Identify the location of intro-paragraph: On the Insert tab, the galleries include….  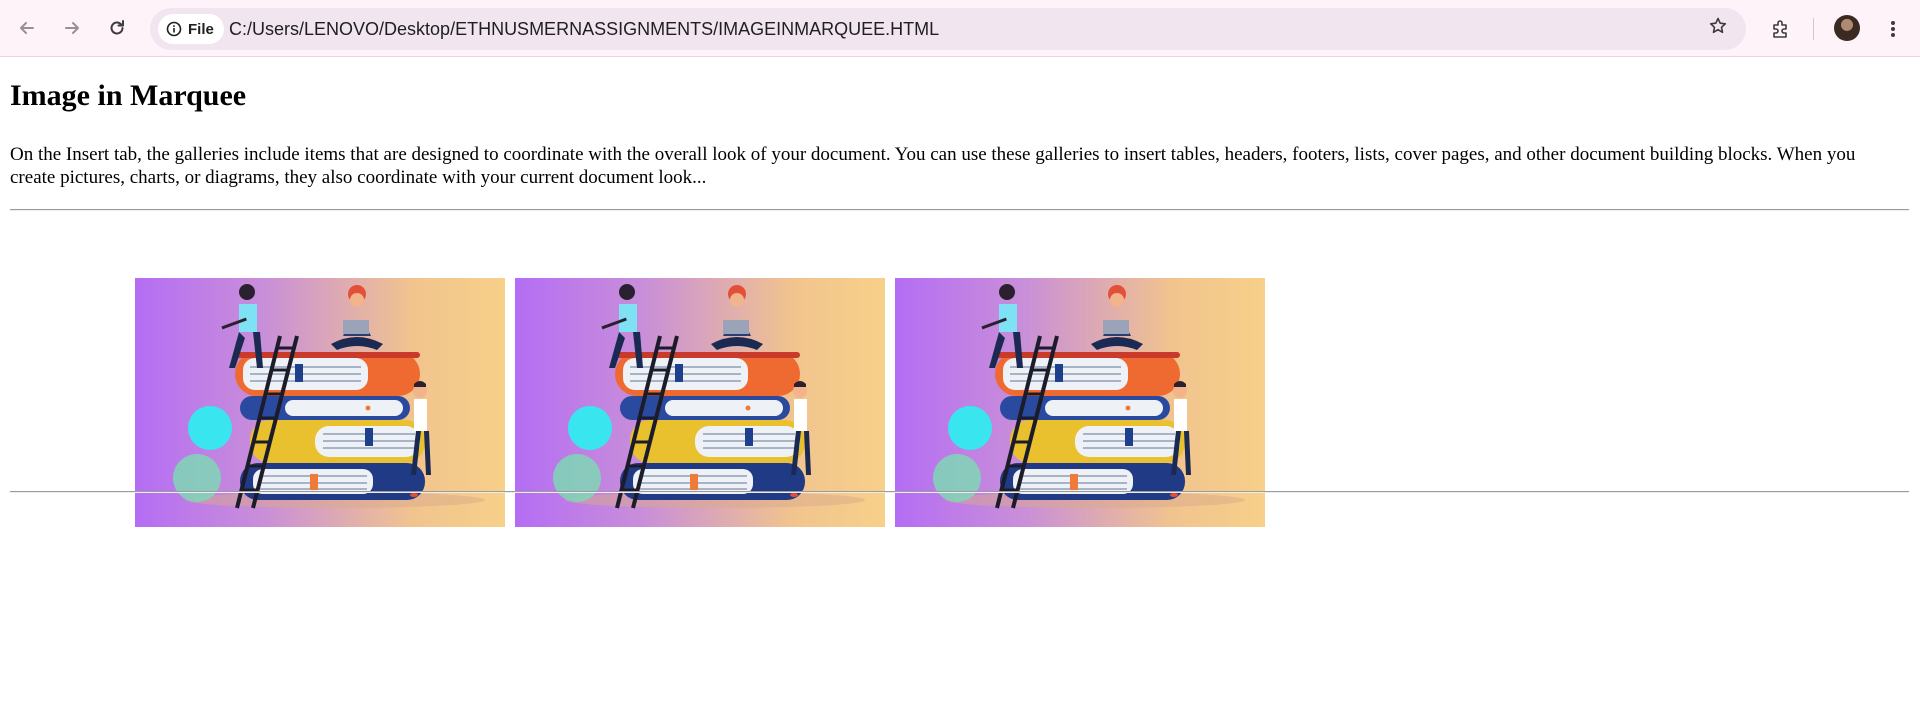
(933, 166).